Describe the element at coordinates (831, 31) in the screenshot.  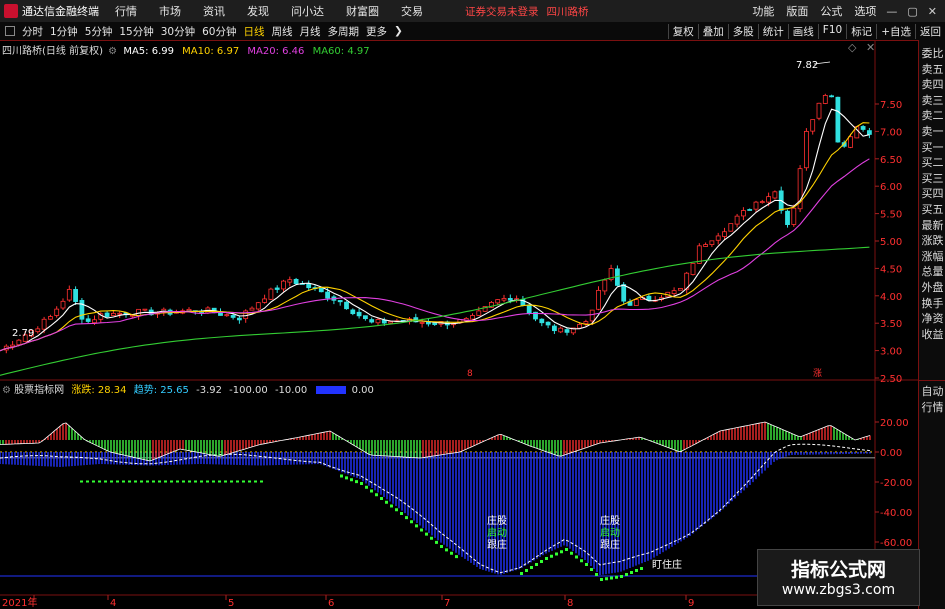
I see `btn-f10: F10` at that location.